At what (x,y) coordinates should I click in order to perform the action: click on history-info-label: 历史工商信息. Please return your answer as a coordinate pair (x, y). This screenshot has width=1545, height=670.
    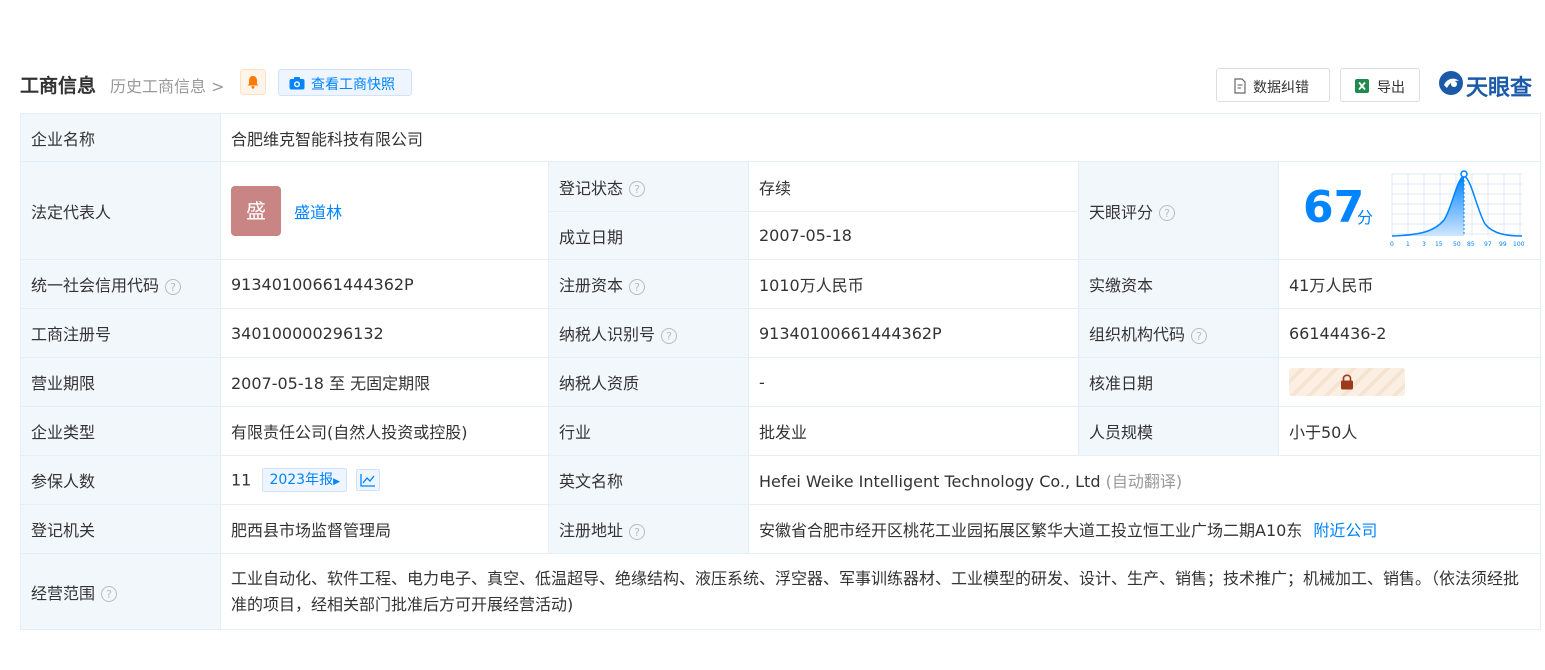
    Looking at the image, I should click on (158, 86).